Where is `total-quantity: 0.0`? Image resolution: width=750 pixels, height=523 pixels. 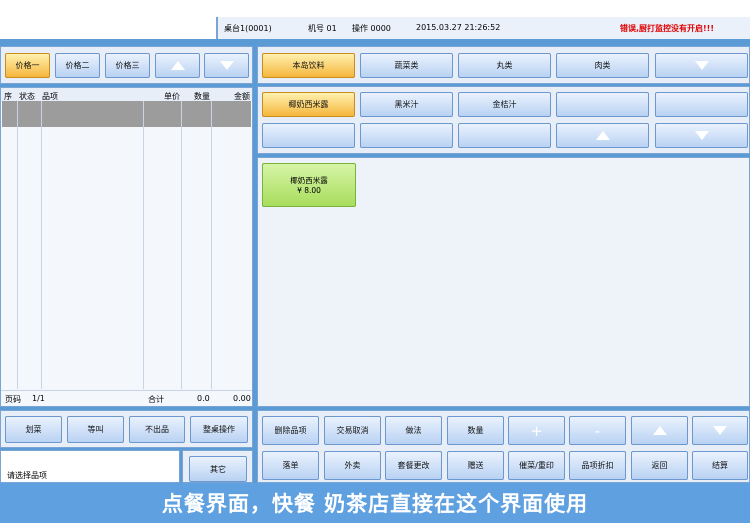
total-quantity: 0.0 is located at coordinates (203, 398).